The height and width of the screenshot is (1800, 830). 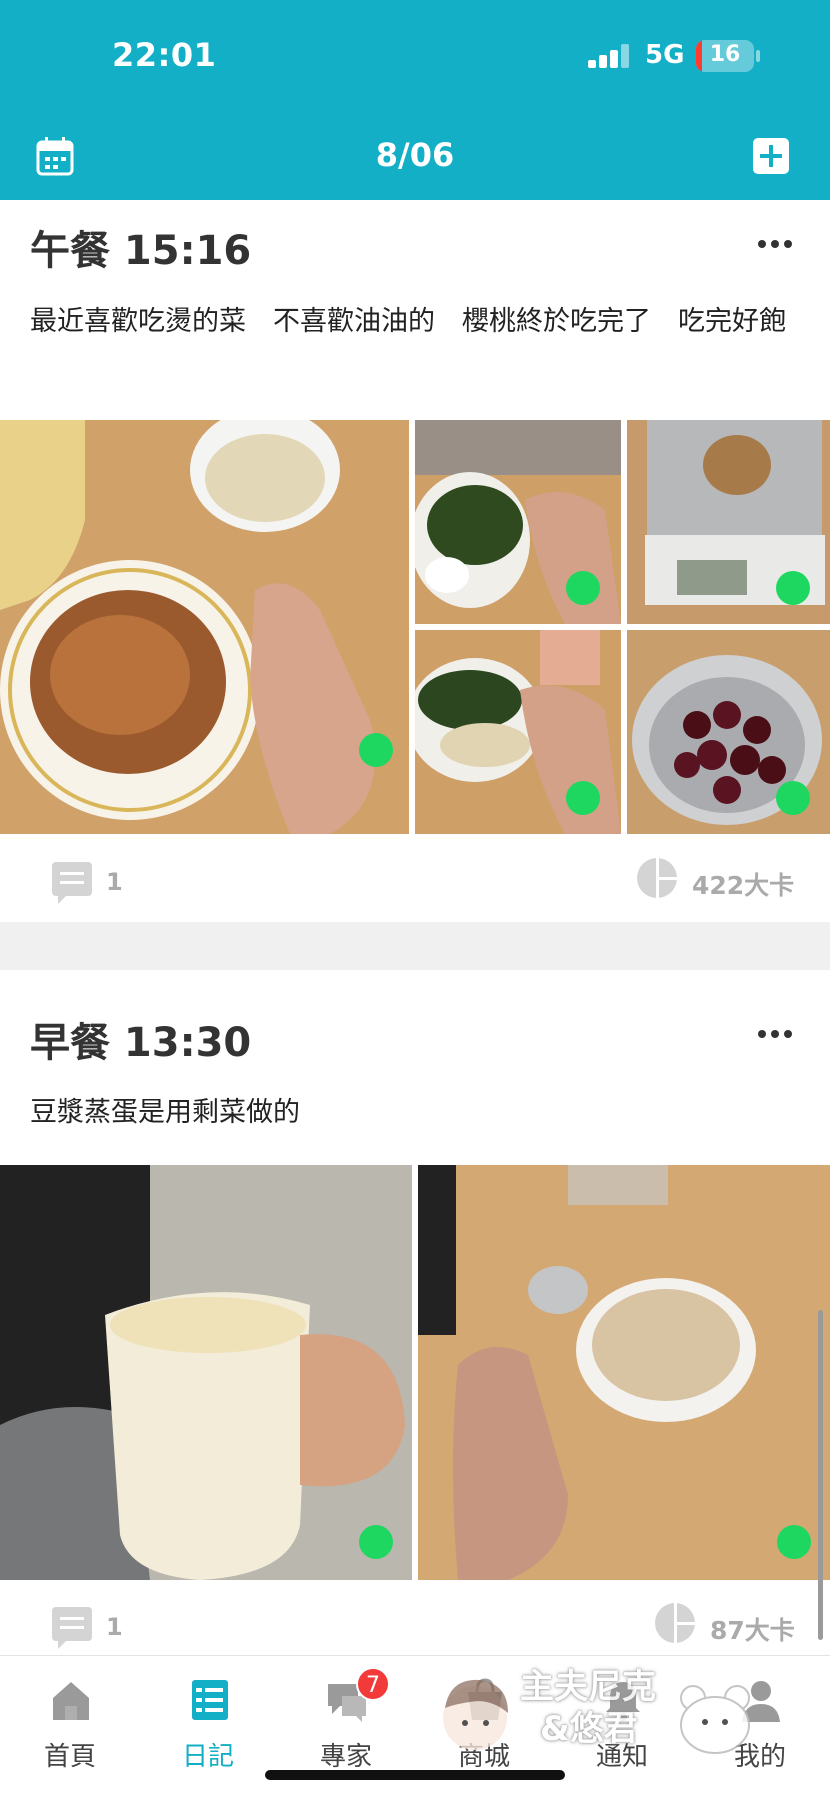 I want to click on nav-label: 首頁, so click(x=69, y=1757).